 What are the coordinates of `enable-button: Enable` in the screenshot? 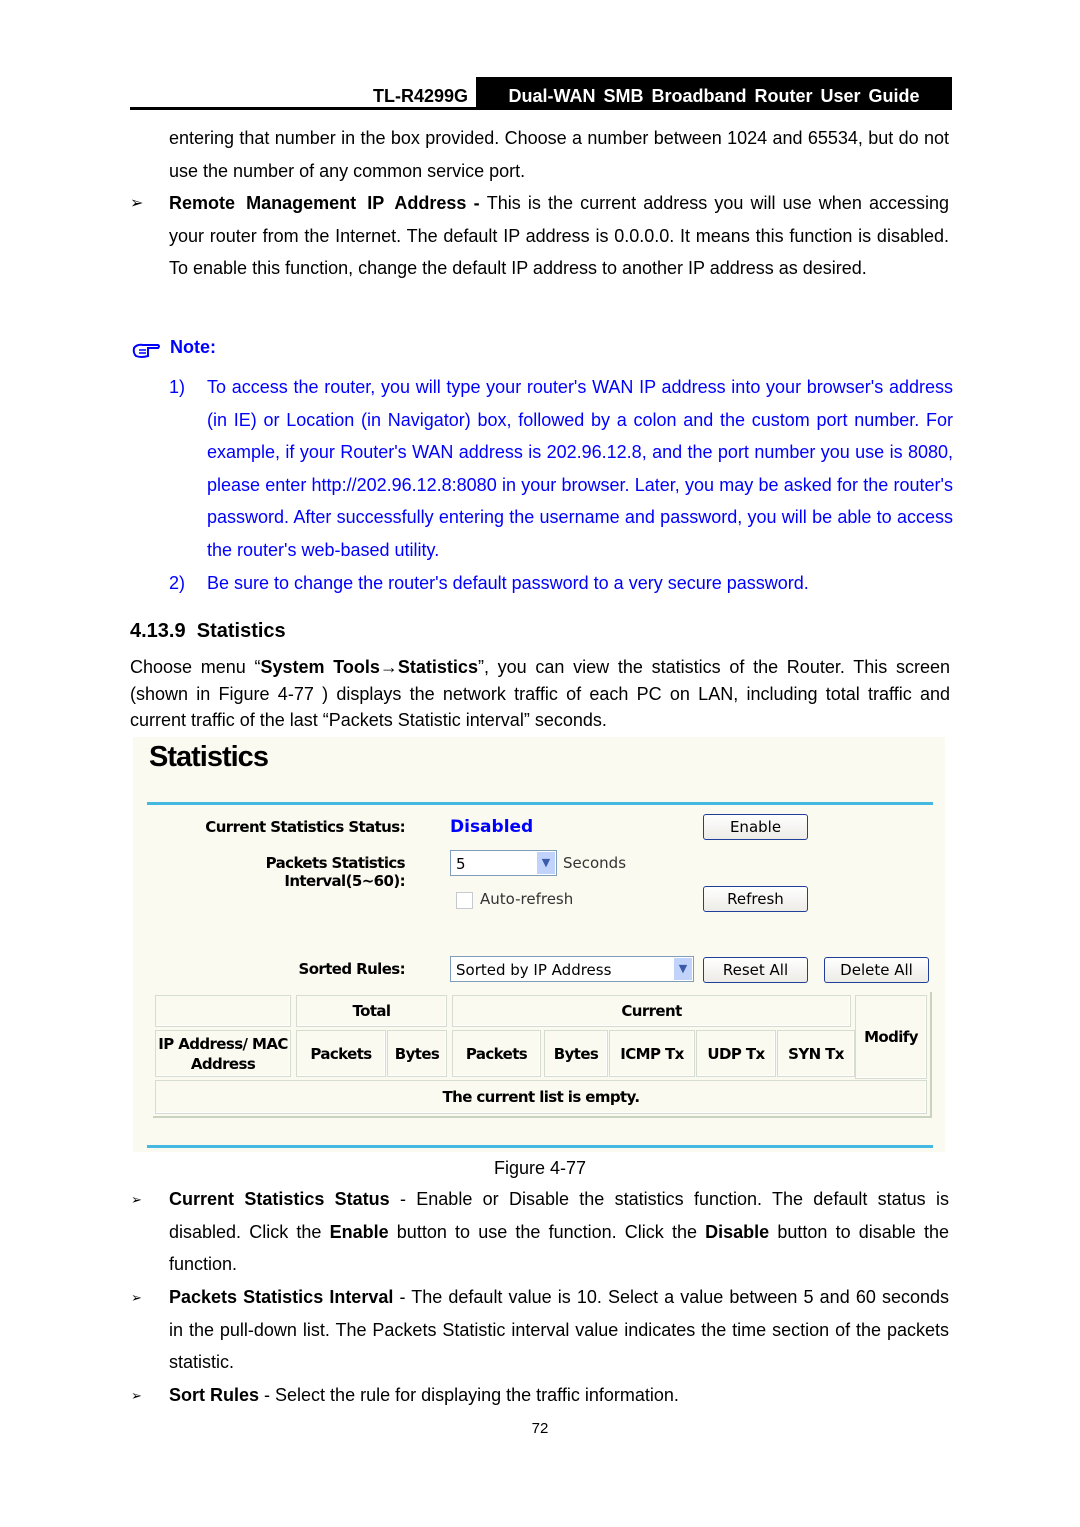 It's located at (755, 827).